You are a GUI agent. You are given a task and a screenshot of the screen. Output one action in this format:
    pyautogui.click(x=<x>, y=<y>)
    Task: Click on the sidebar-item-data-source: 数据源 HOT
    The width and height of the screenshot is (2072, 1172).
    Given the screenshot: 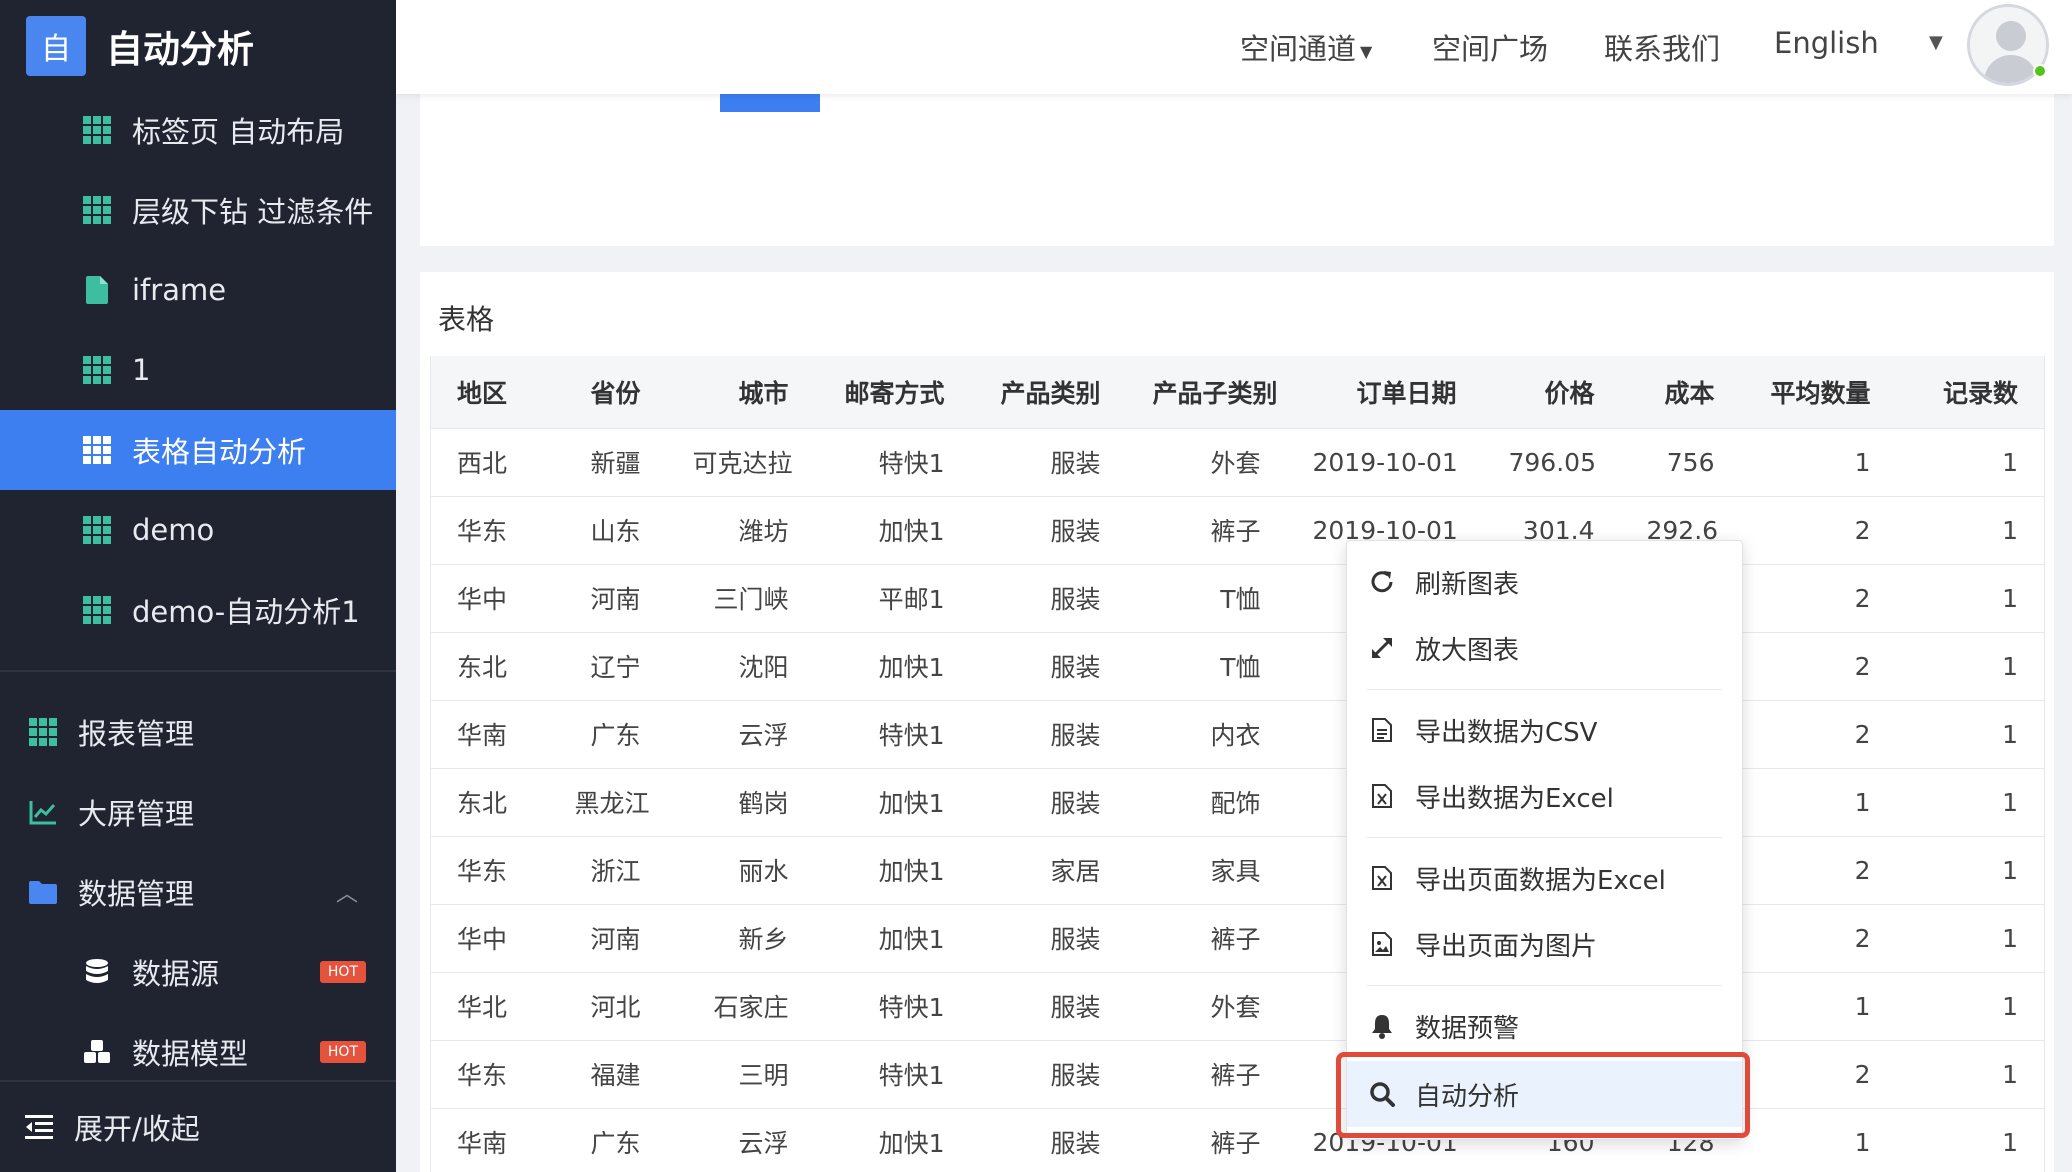 What is the action you would take?
    pyautogui.click(x=198, y=972)
    